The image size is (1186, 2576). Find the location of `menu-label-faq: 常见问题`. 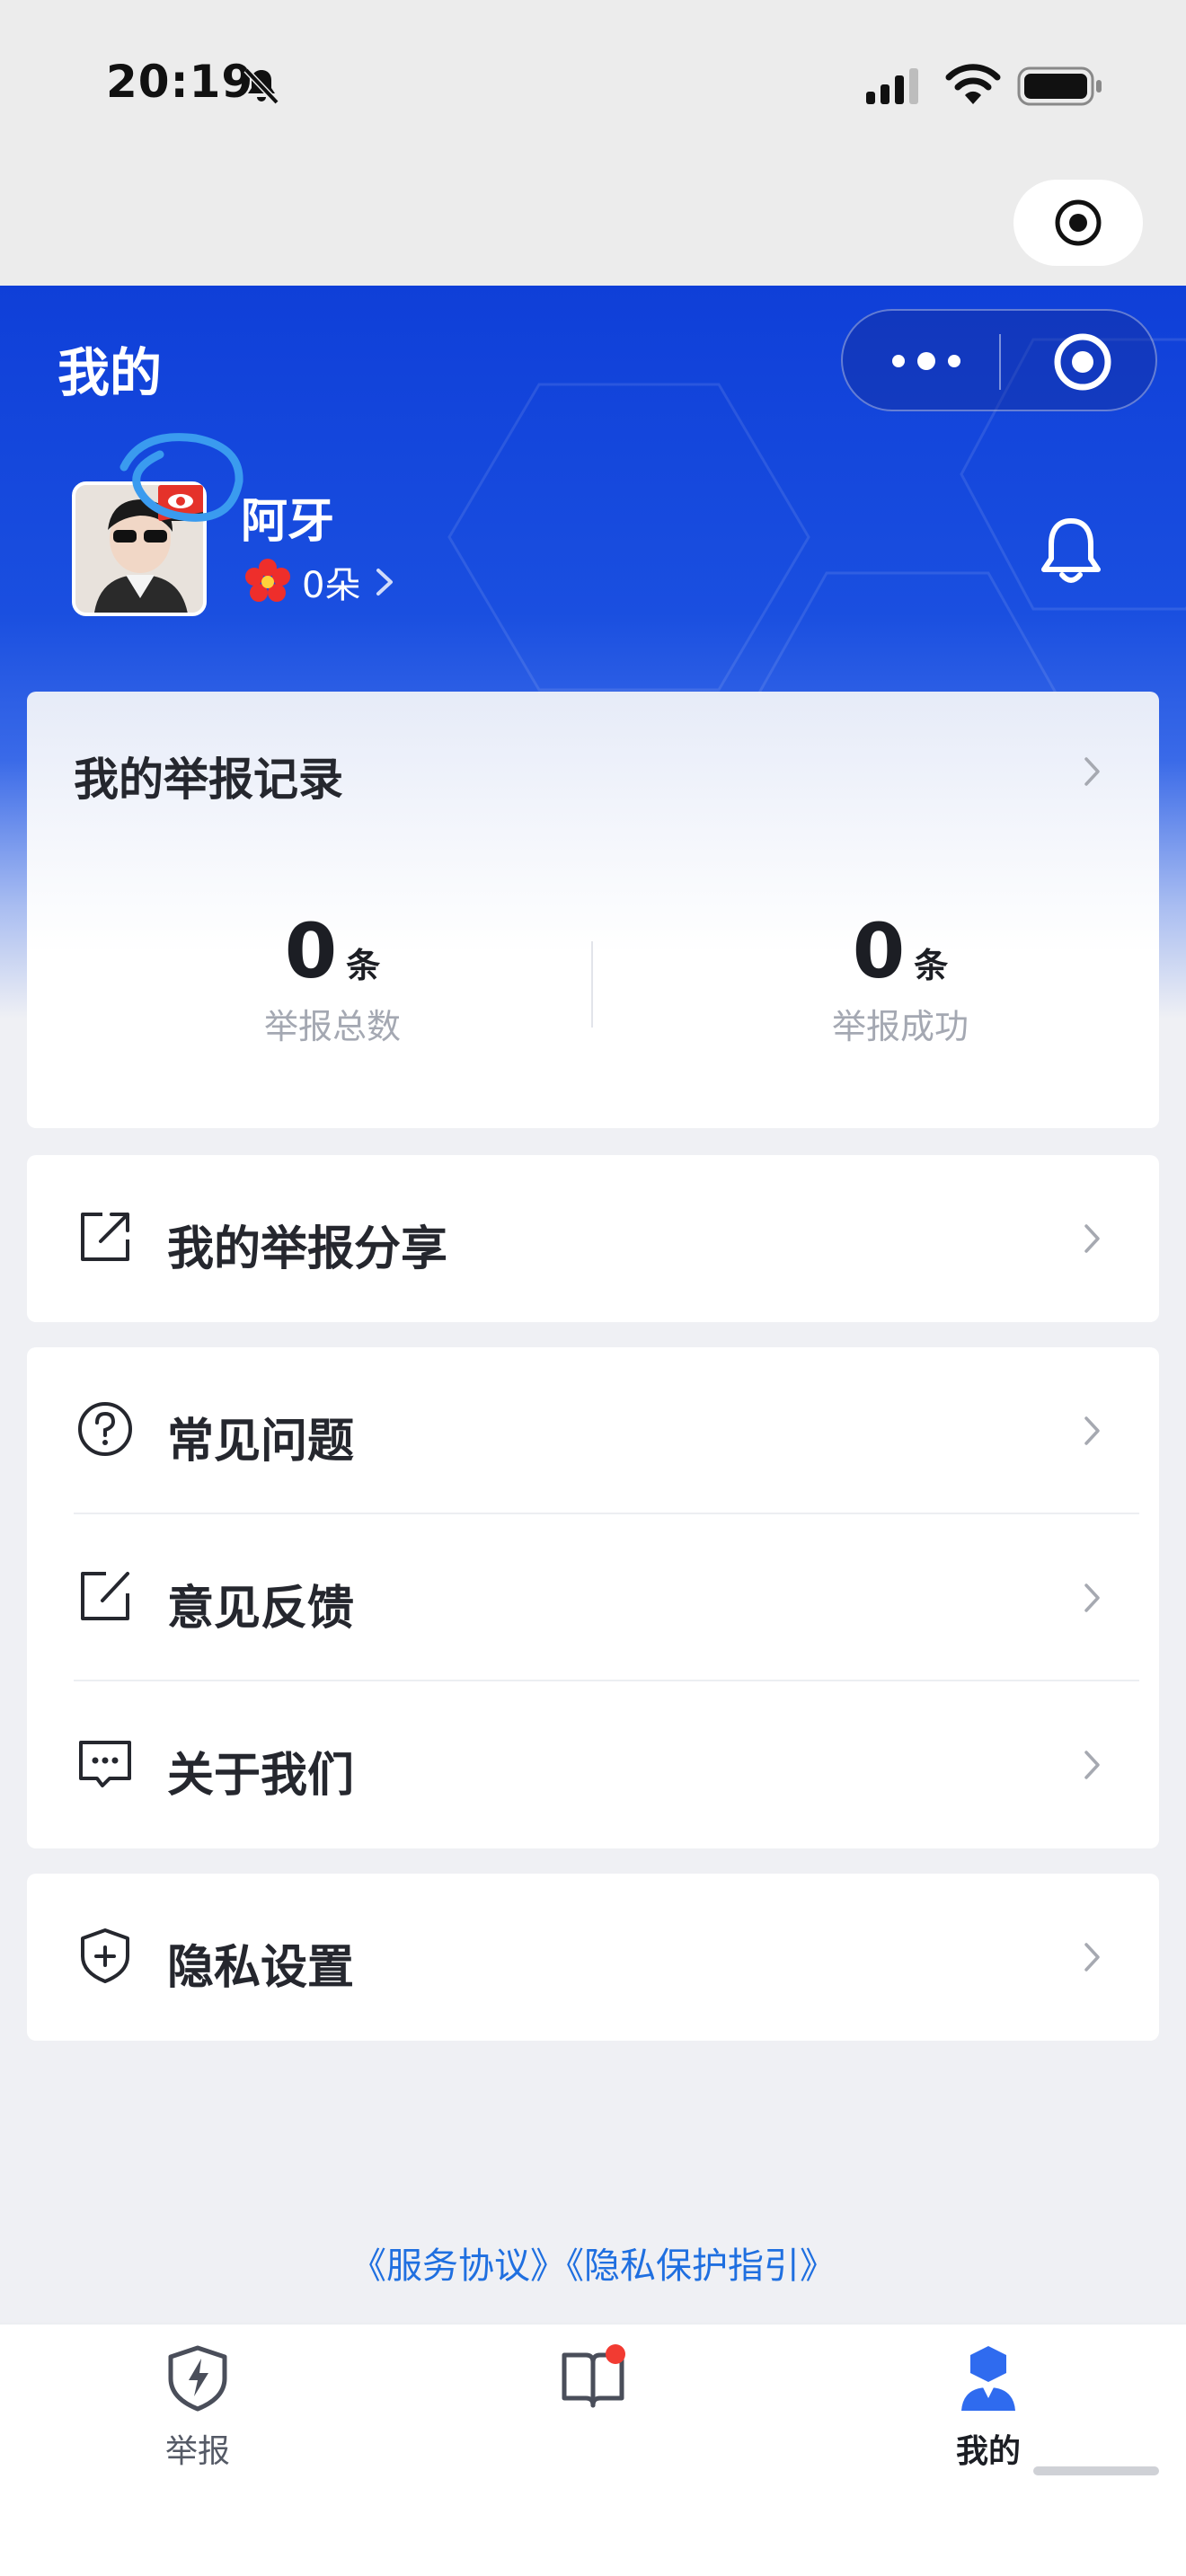

menu-label-faq: 常见问题 is located at coordinates (261, 1442).